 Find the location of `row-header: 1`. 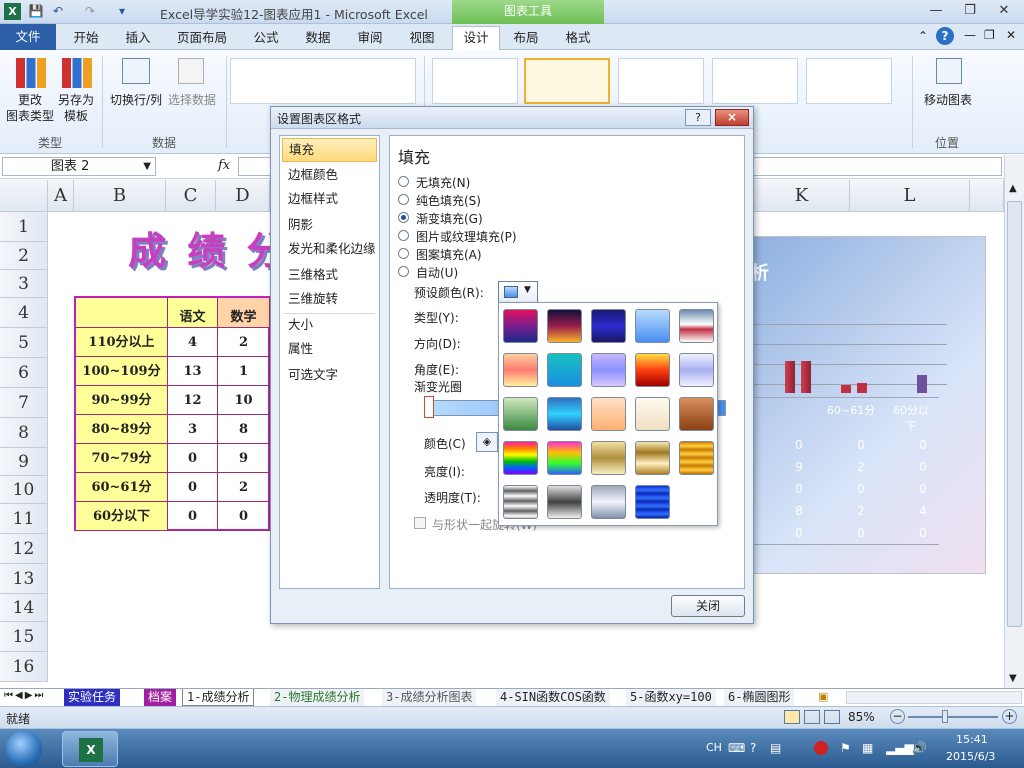

row-header: 1 is located at coordinates (24, 227).